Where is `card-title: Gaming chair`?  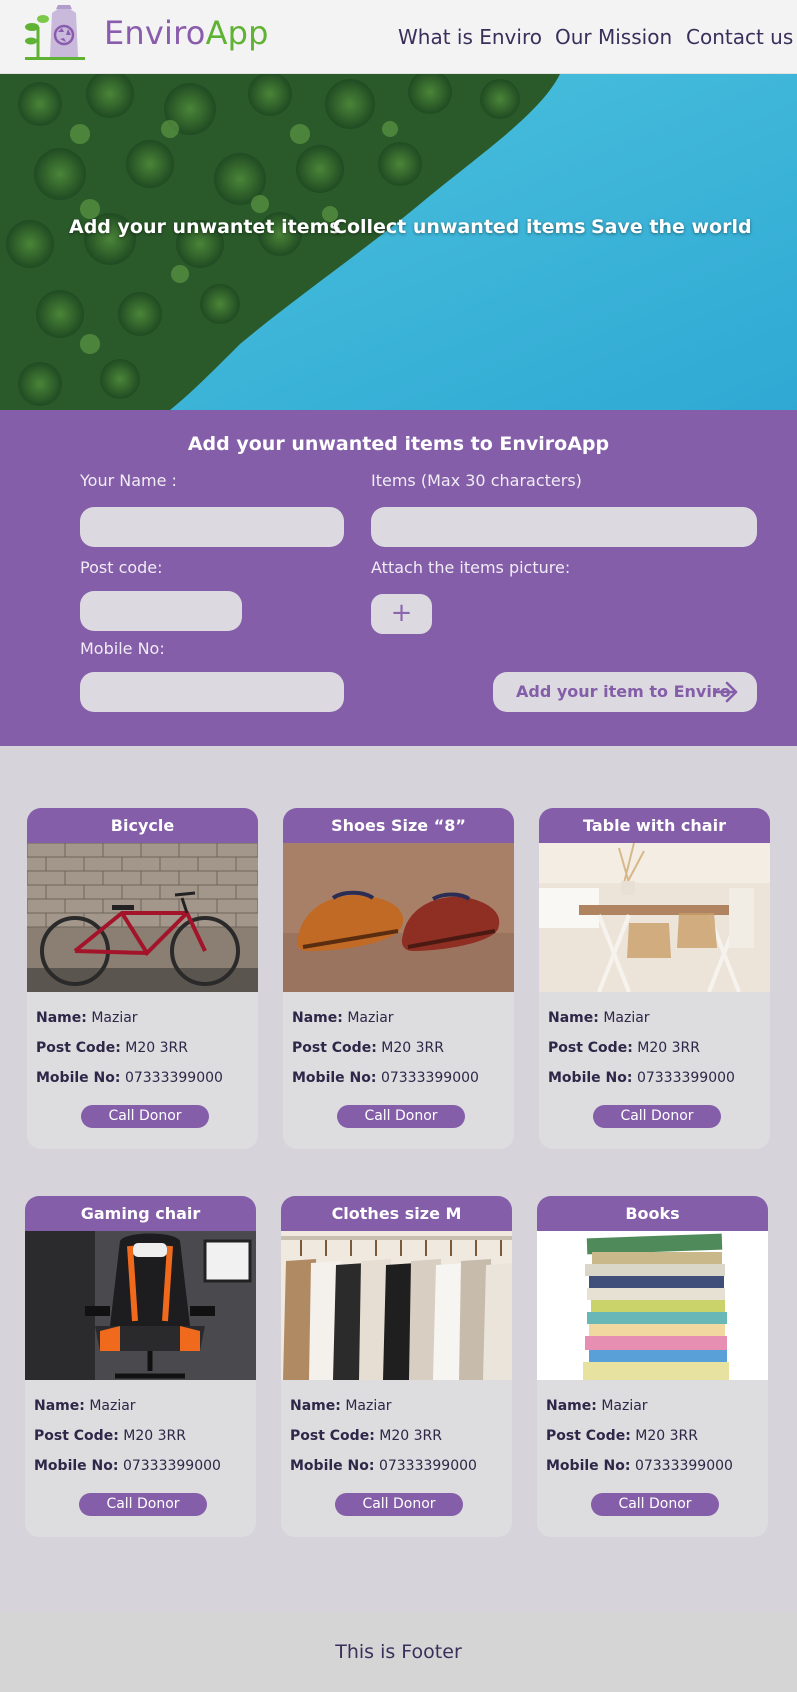 card-title: Gaming chair is located at coordinates (140, 1213).